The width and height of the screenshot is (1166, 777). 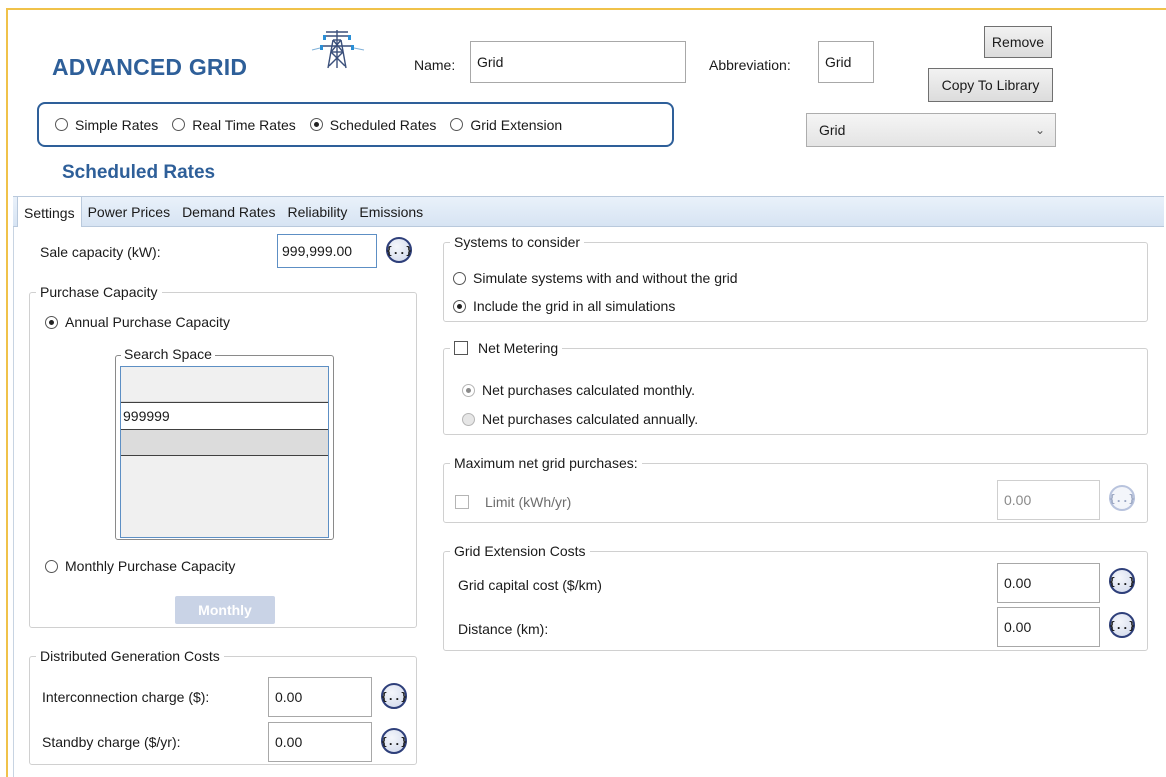 What do you see at coordinates (590, 419) in the screenshot?
I see `net-annual-label: Net purchases calculated annually.` at bounding box center [590, 419].